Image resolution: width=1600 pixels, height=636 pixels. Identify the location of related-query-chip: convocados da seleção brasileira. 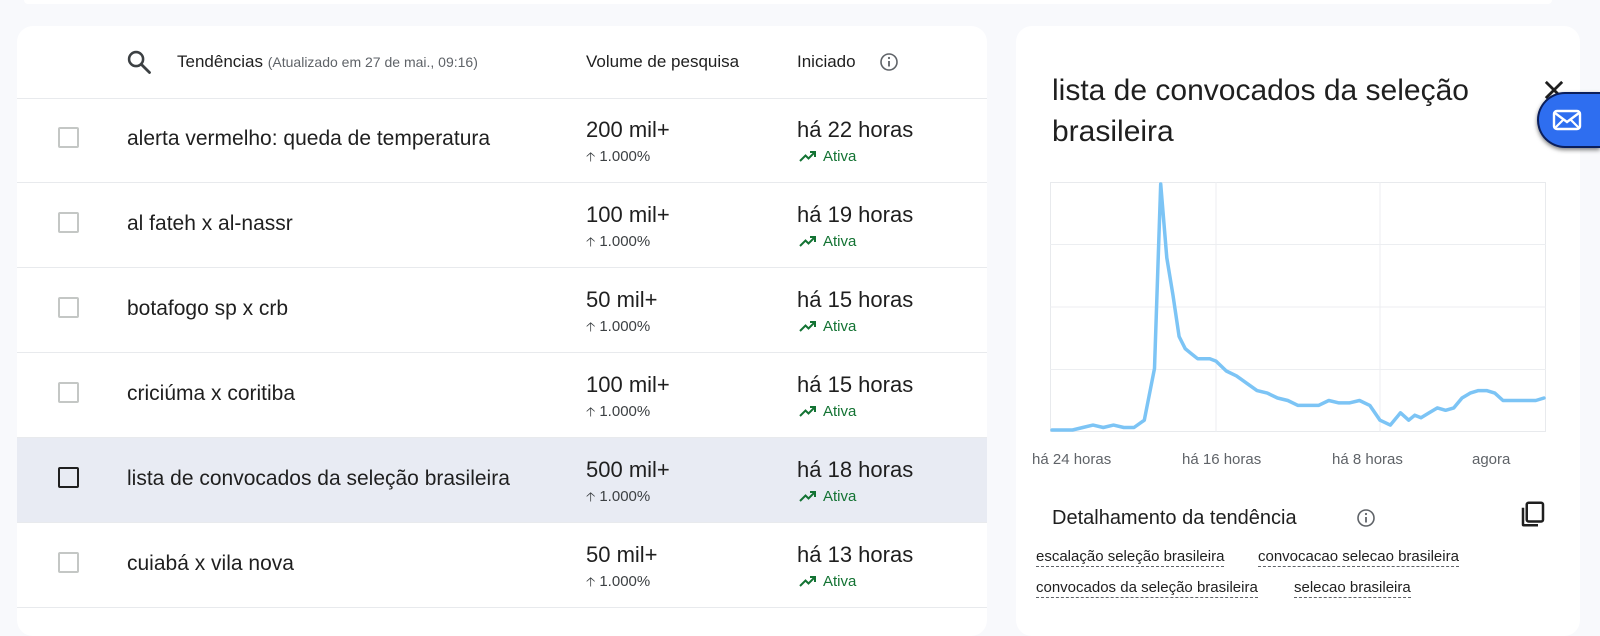
(1147, 588).